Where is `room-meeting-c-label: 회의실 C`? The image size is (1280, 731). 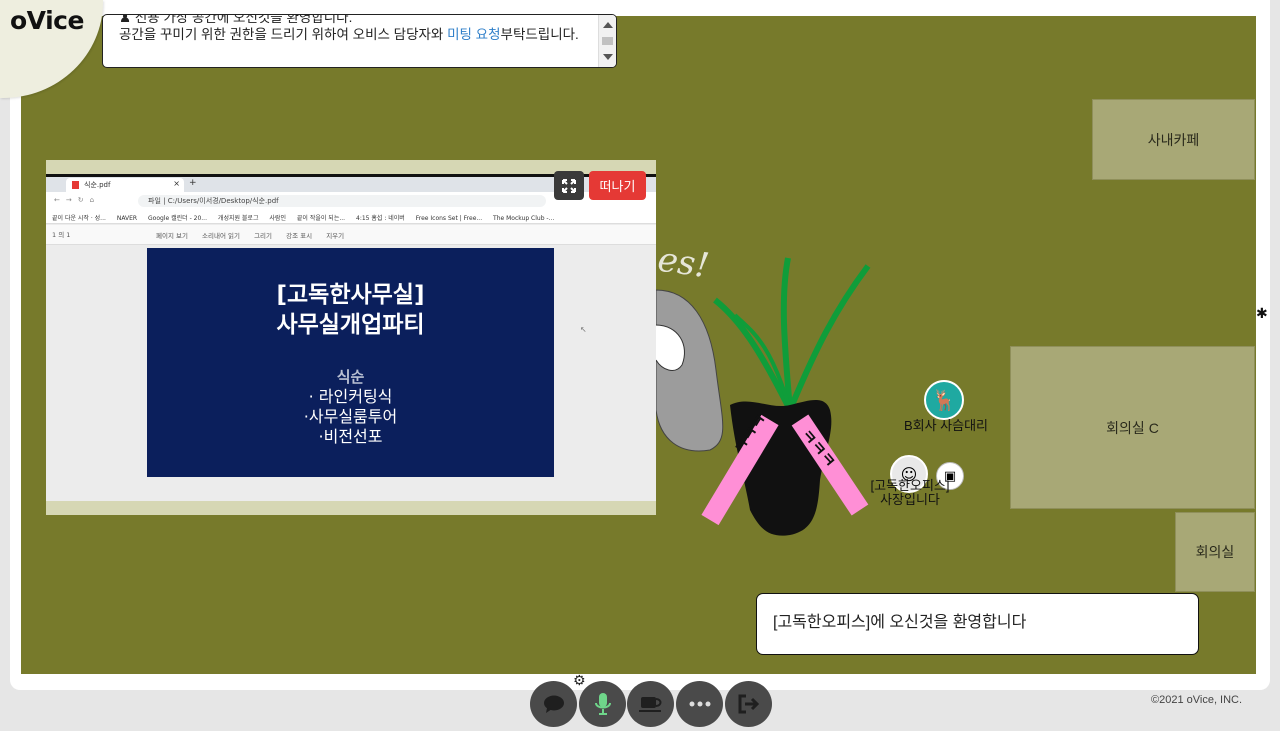 room-meeting-c-label: 회의실 C is located at coordinates (1132, 427).